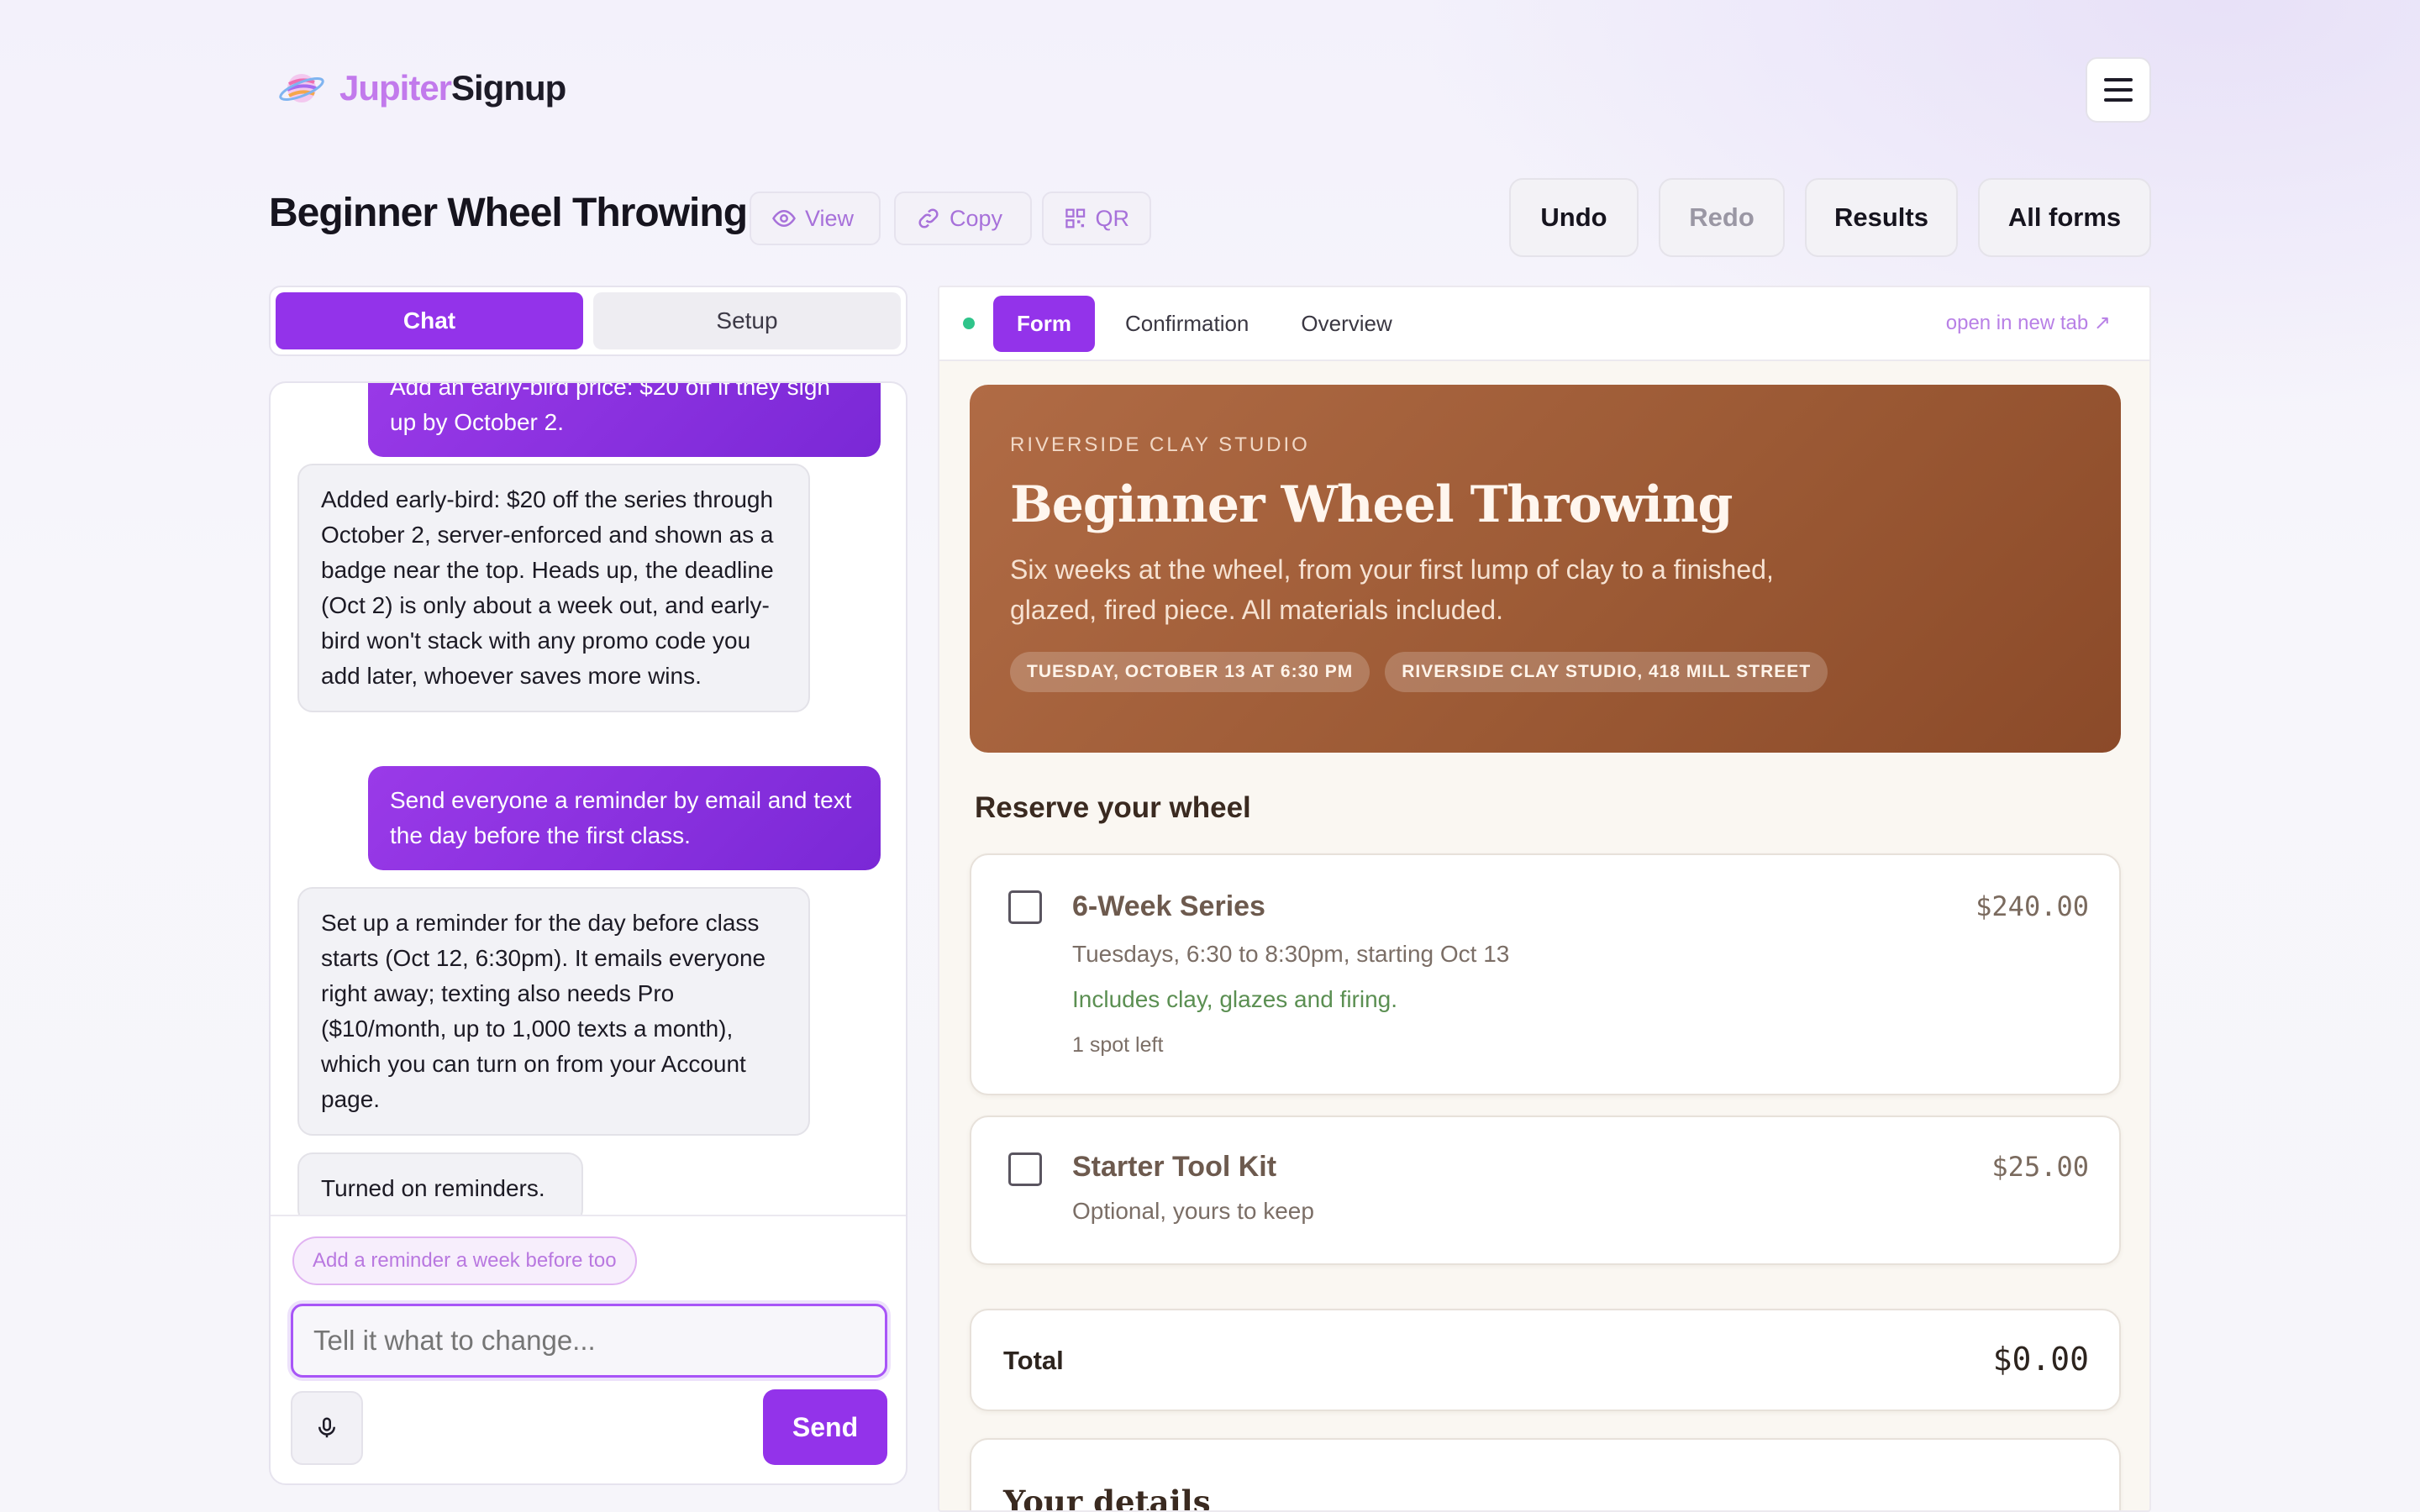  What do you see at coordinates (1113, 807) in the screenshot?
I see `section-title: Reserve your wheel` at bounding box center [1113, 807].